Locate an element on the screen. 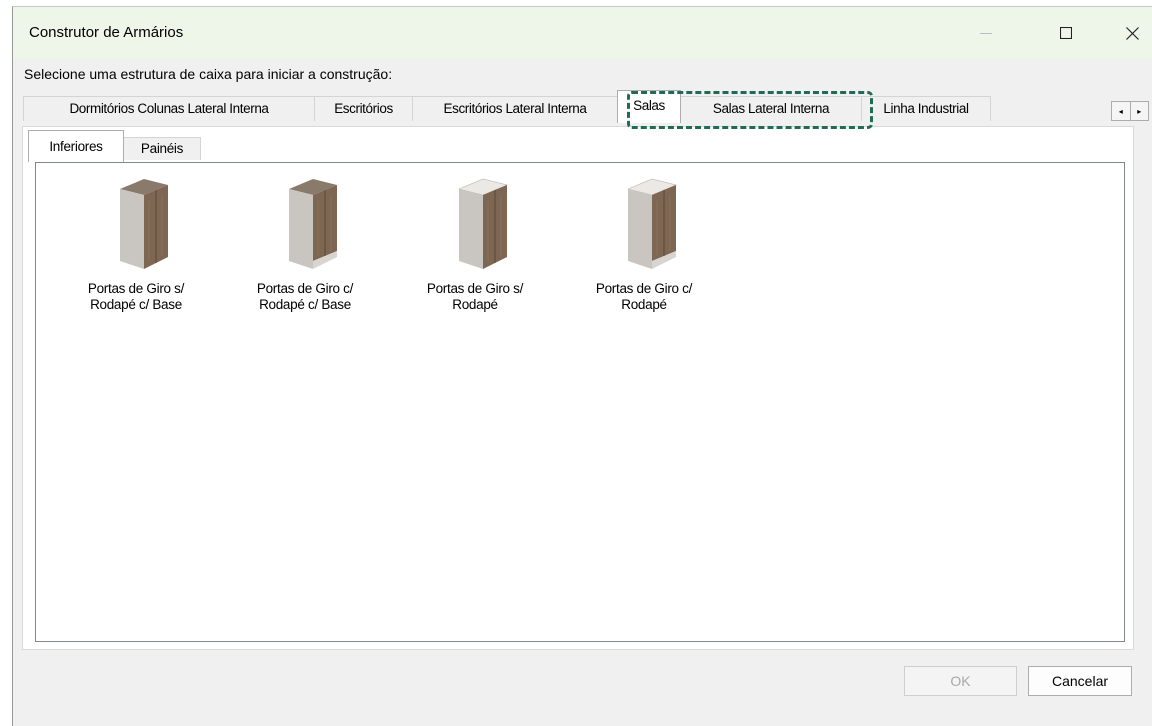 The image size is (1152, 726). maximize-icon is located at coordinates (1066, 33).